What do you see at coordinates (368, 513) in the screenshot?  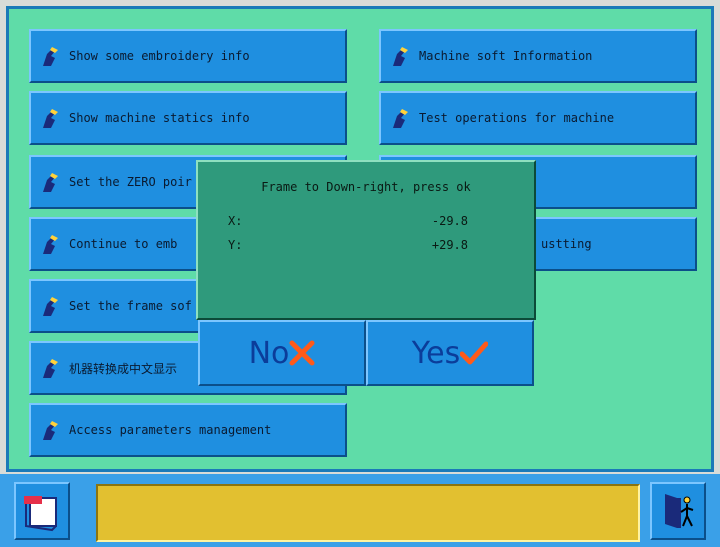 I see `status-box` at bounding box center [368, 513].